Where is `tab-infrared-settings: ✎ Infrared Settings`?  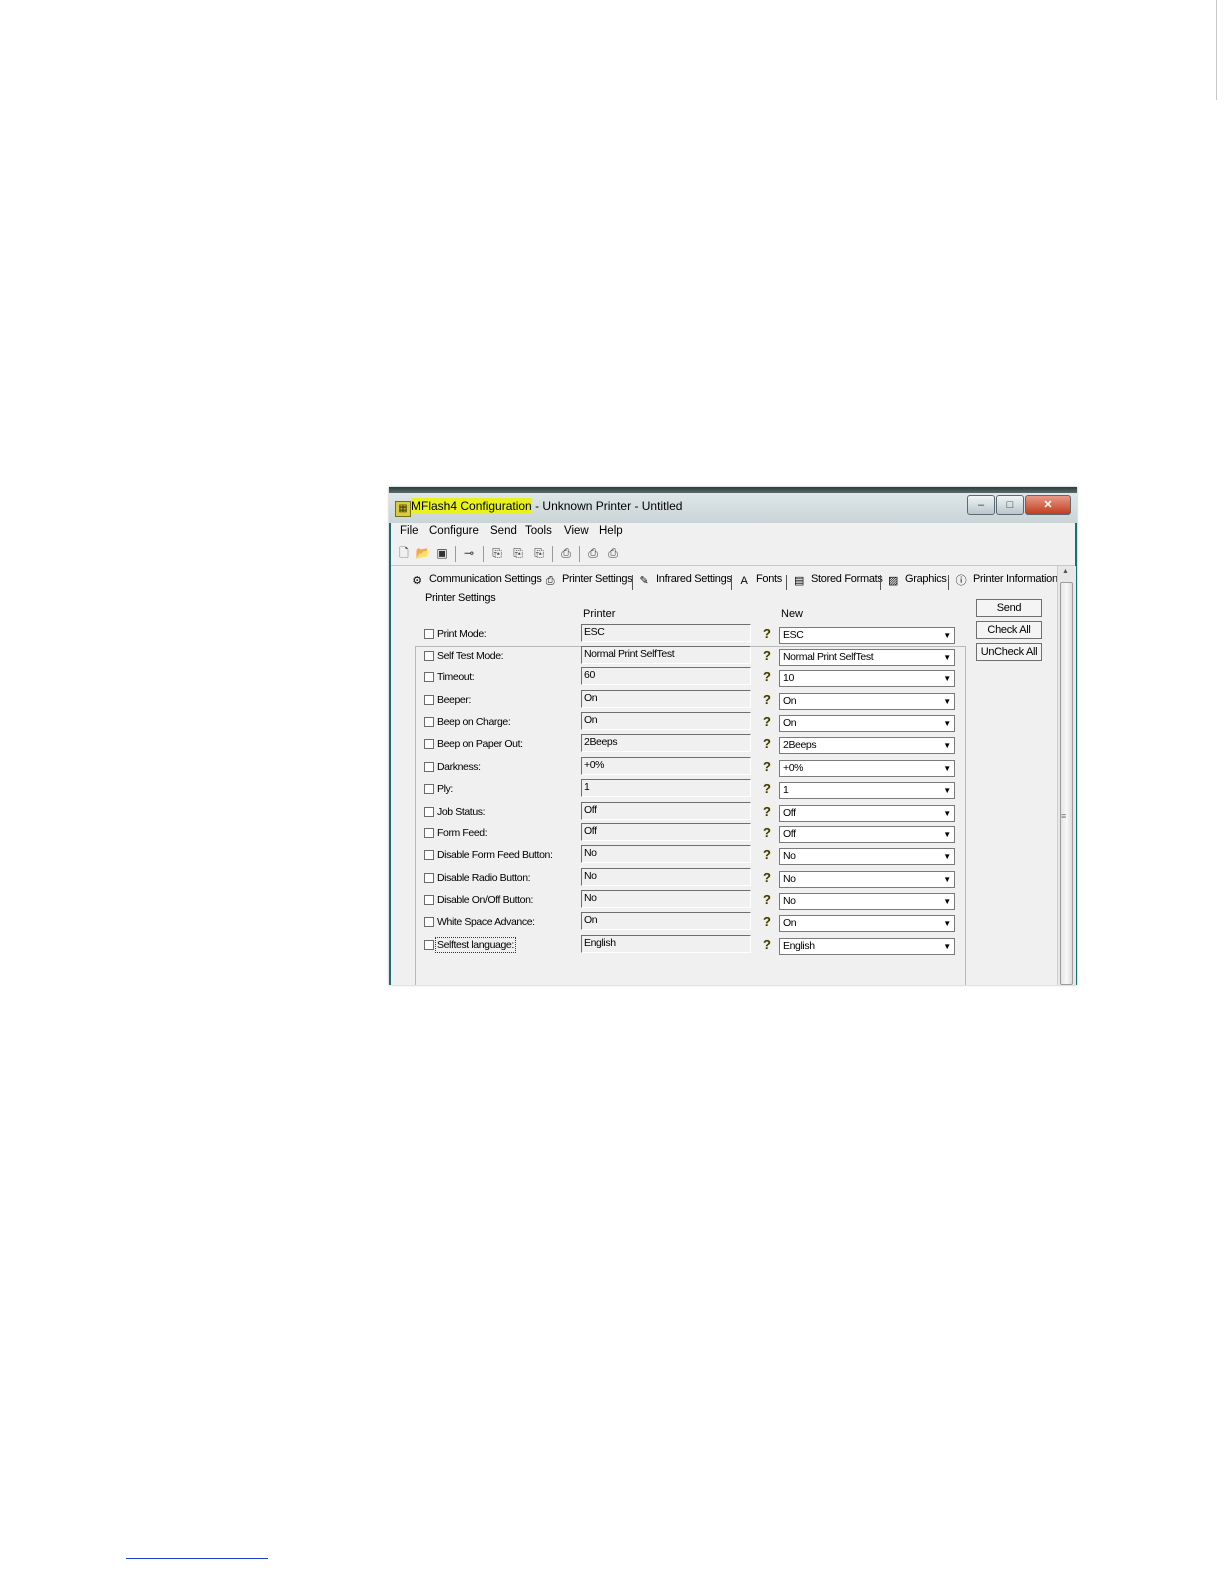 tab-infrared-settings: ✎ Infrared Settings is located at coordinates (684, 580).